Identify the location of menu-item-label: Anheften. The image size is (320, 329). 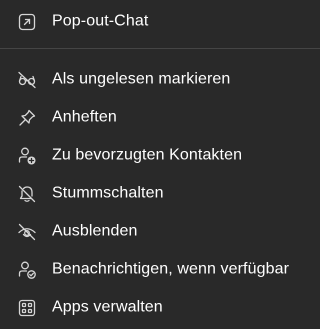
(84, 117).